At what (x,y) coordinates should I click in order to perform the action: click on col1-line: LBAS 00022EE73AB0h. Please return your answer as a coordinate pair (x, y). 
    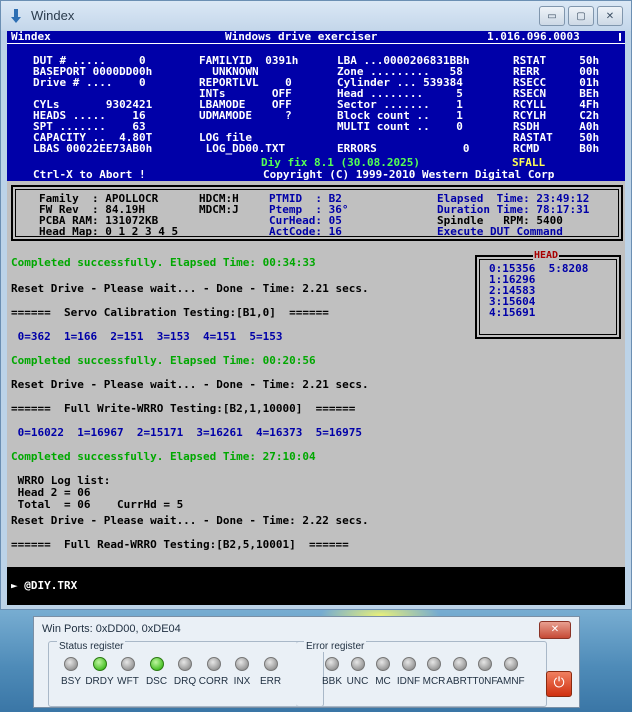
    Looking at the image, I should click on (93, 148).